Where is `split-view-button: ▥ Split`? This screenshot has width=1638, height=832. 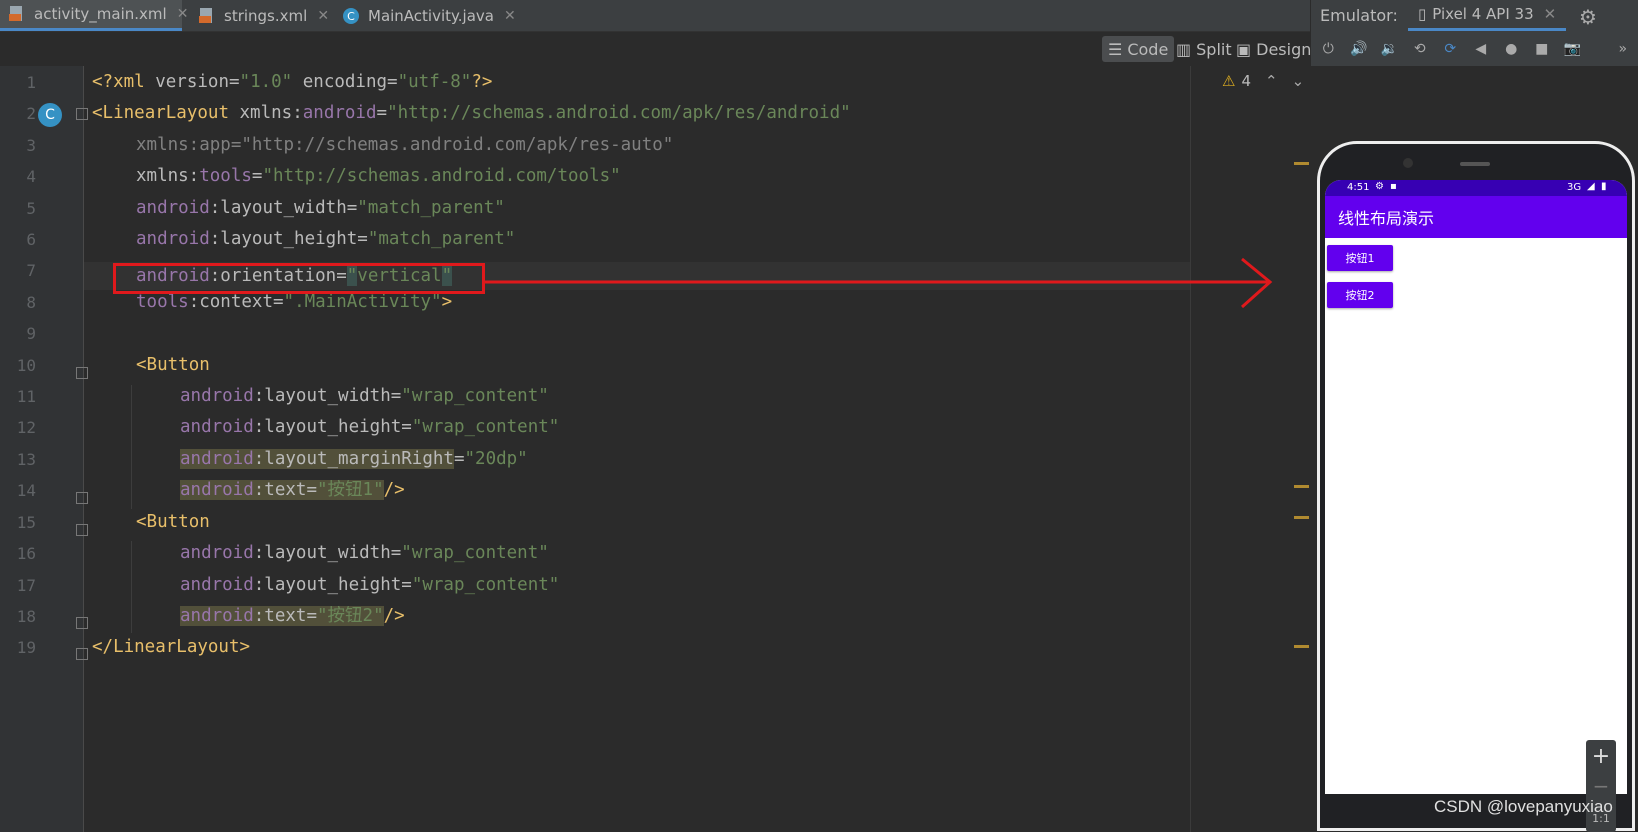
split-view-button: ▥ Split is located at coordinates (1204, 49).